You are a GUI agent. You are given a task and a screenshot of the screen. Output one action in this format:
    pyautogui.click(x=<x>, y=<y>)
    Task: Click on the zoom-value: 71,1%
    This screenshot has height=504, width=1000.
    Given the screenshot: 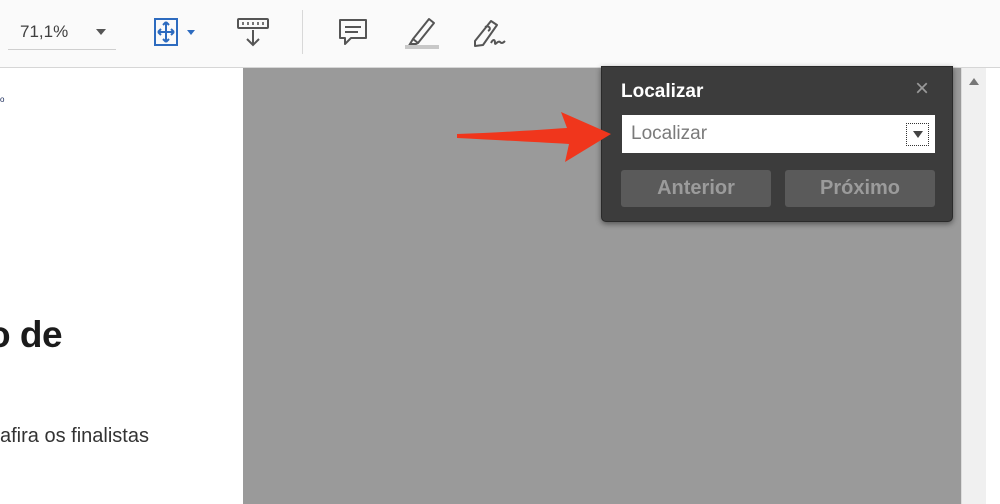 What is the action you would take?
    pyautogui.click(x=44, y=31)
    